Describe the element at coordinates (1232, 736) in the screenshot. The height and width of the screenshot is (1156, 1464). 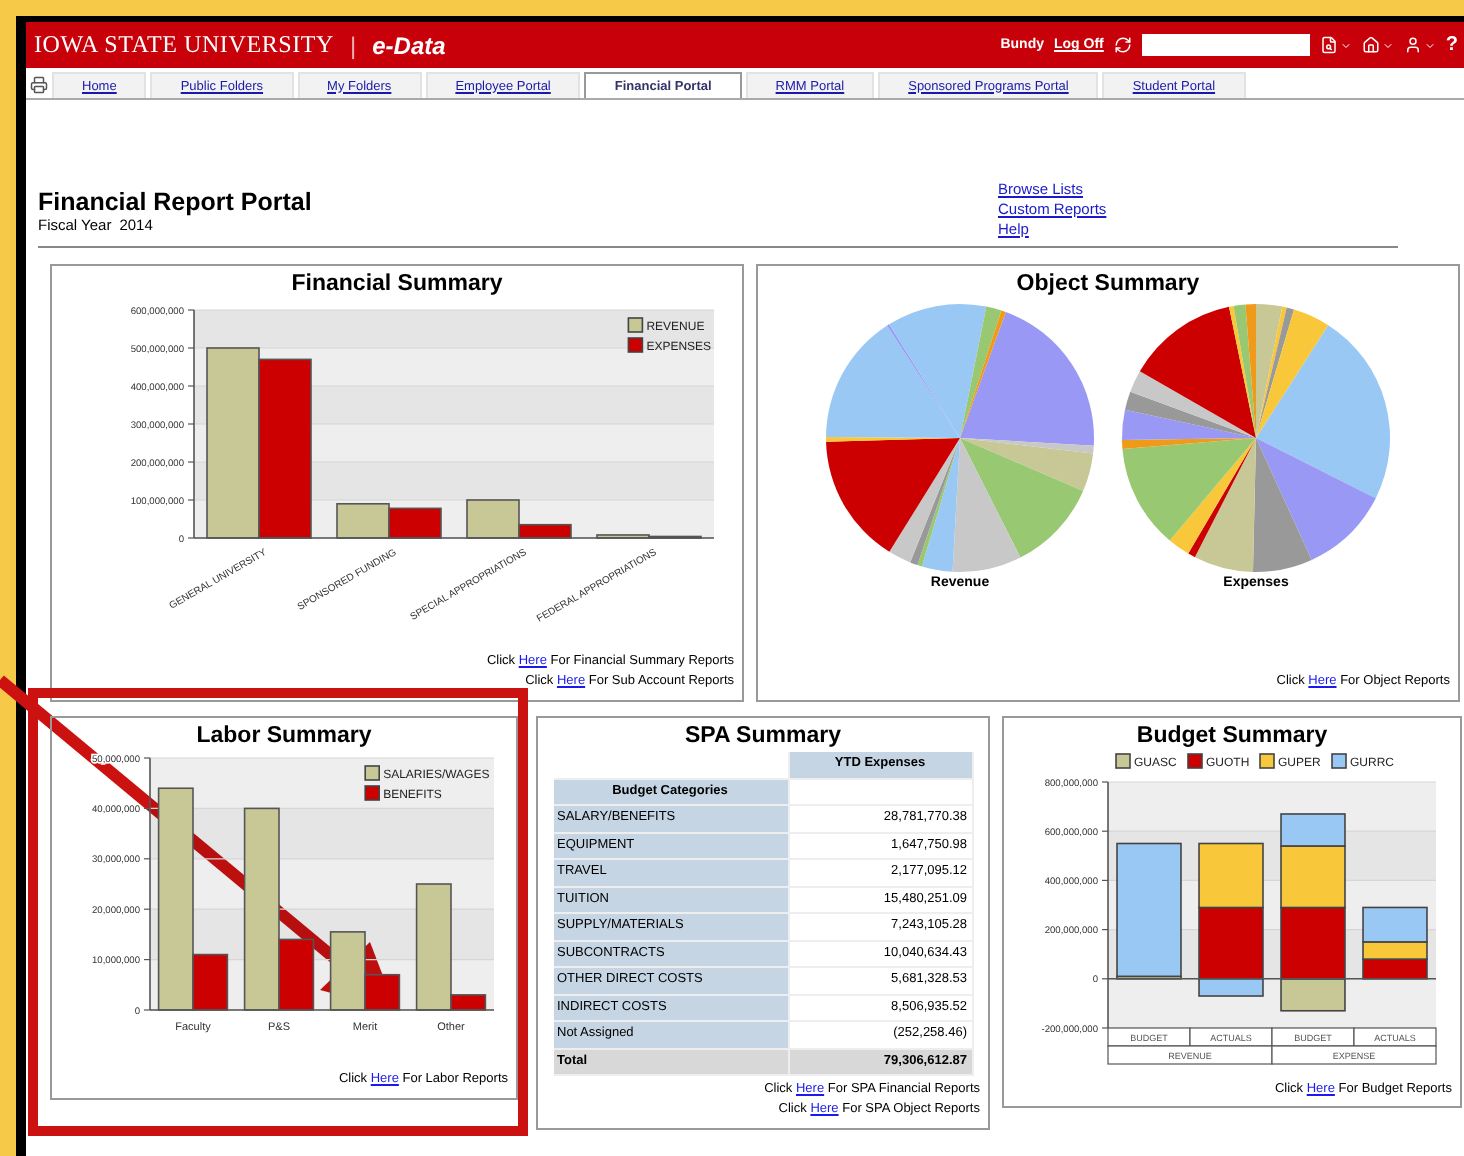
I see `panel-title: Budget Summary` at that location.